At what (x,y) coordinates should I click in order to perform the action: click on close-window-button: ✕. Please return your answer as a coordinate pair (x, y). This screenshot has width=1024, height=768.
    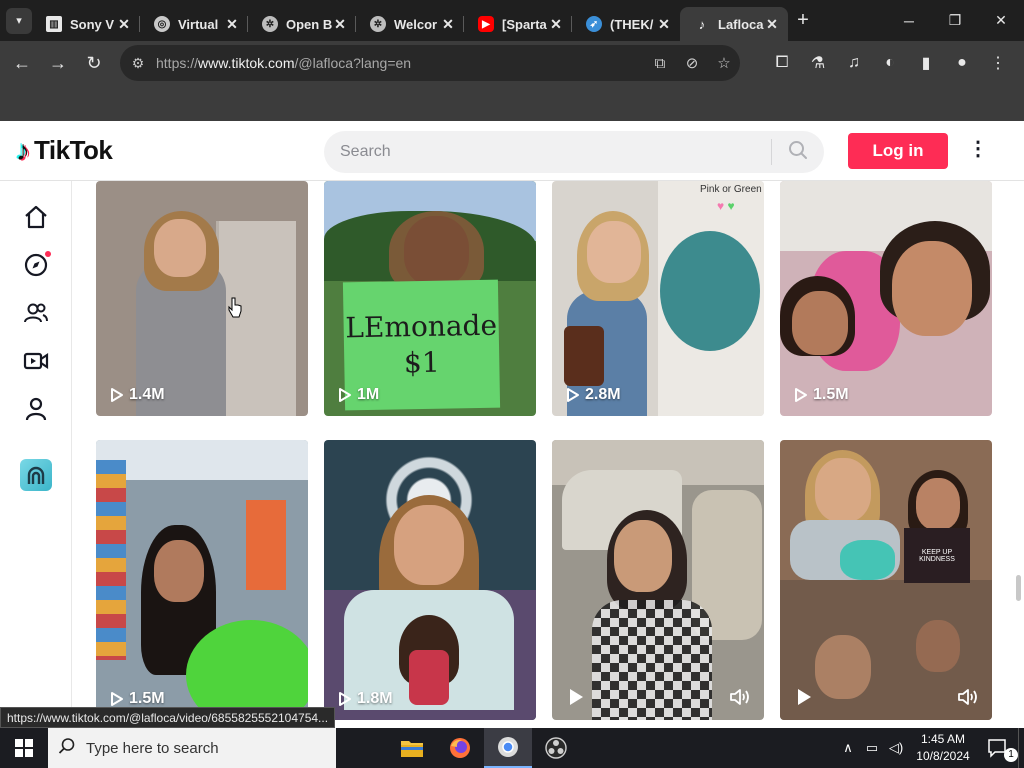
    Looking at the image, I should click on (1001, 20).